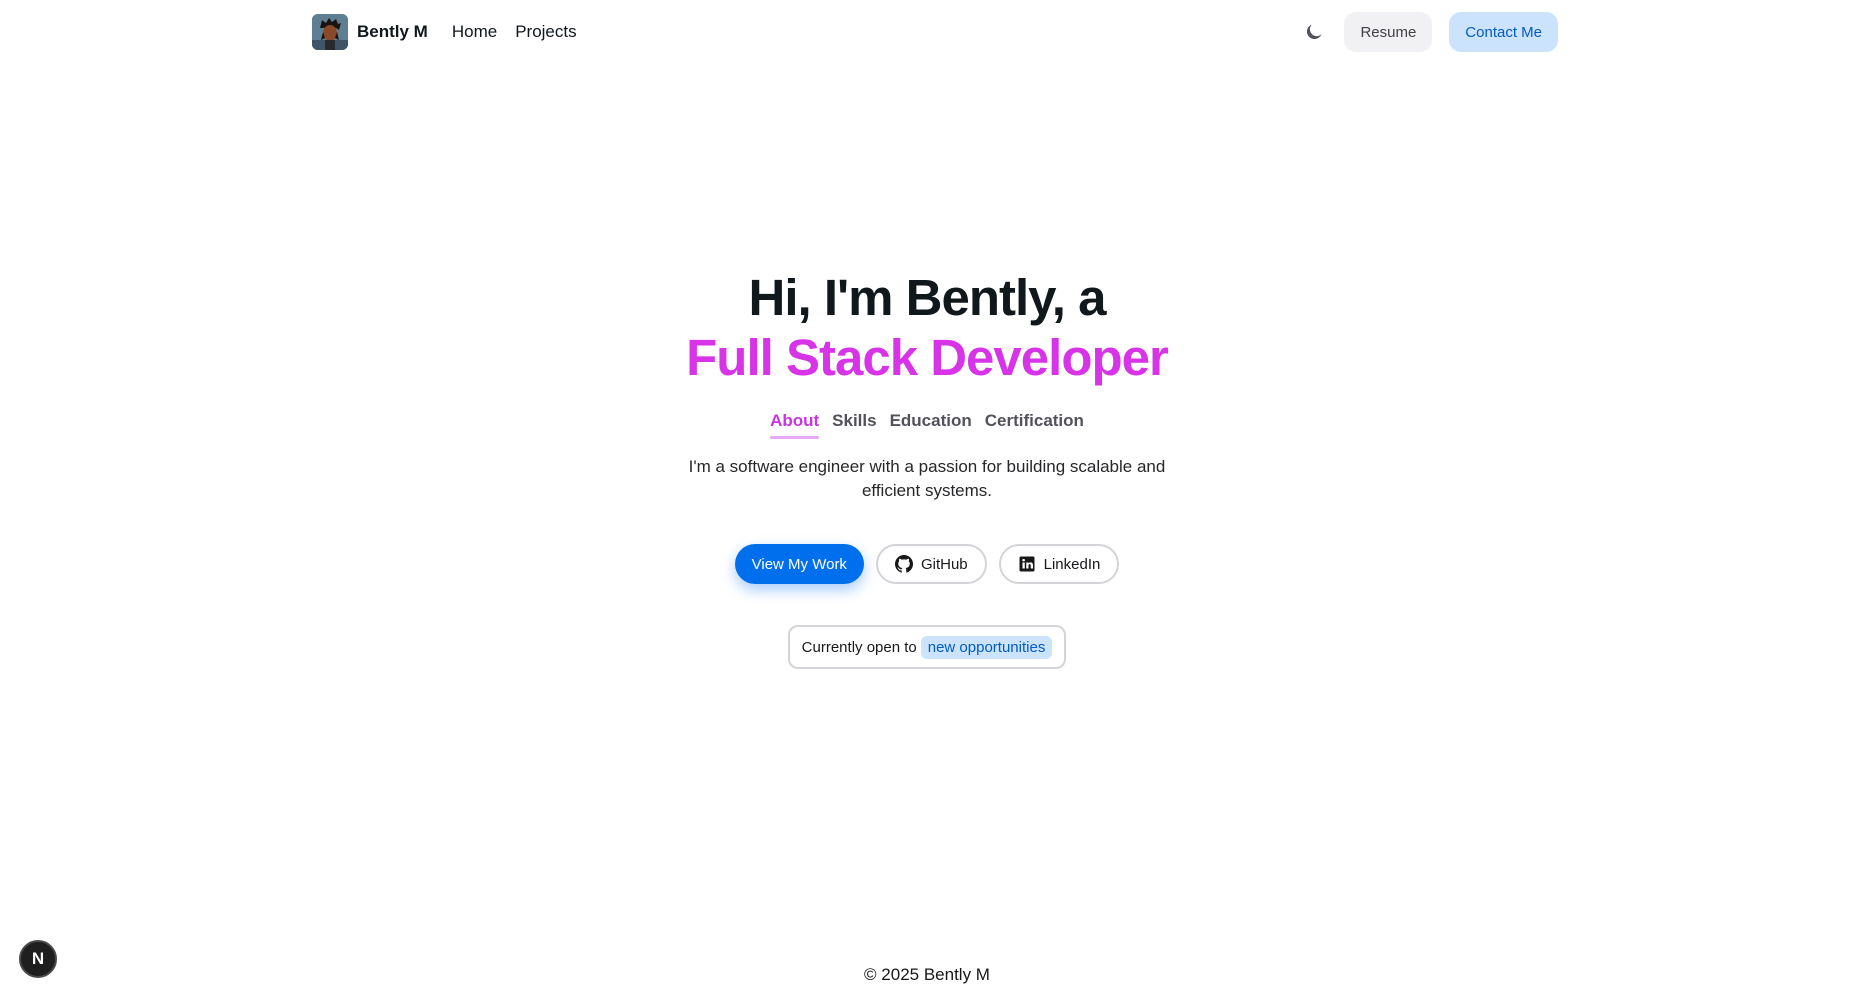 The width and height of the screenshot is (1854, 995). I want to click on github-label: GitHub, so click(944, 564).